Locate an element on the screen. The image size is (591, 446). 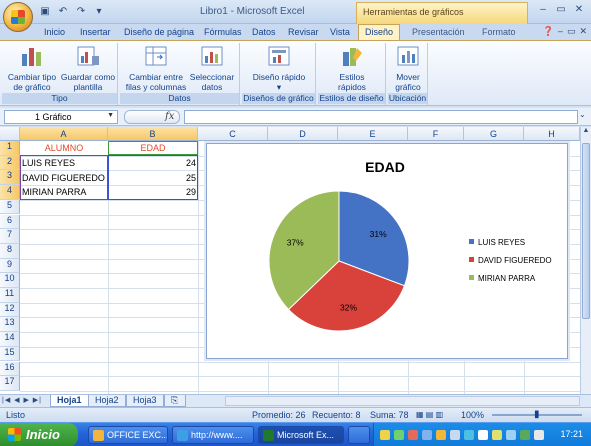
row-header: 8 is located at coordinates (10, 251).